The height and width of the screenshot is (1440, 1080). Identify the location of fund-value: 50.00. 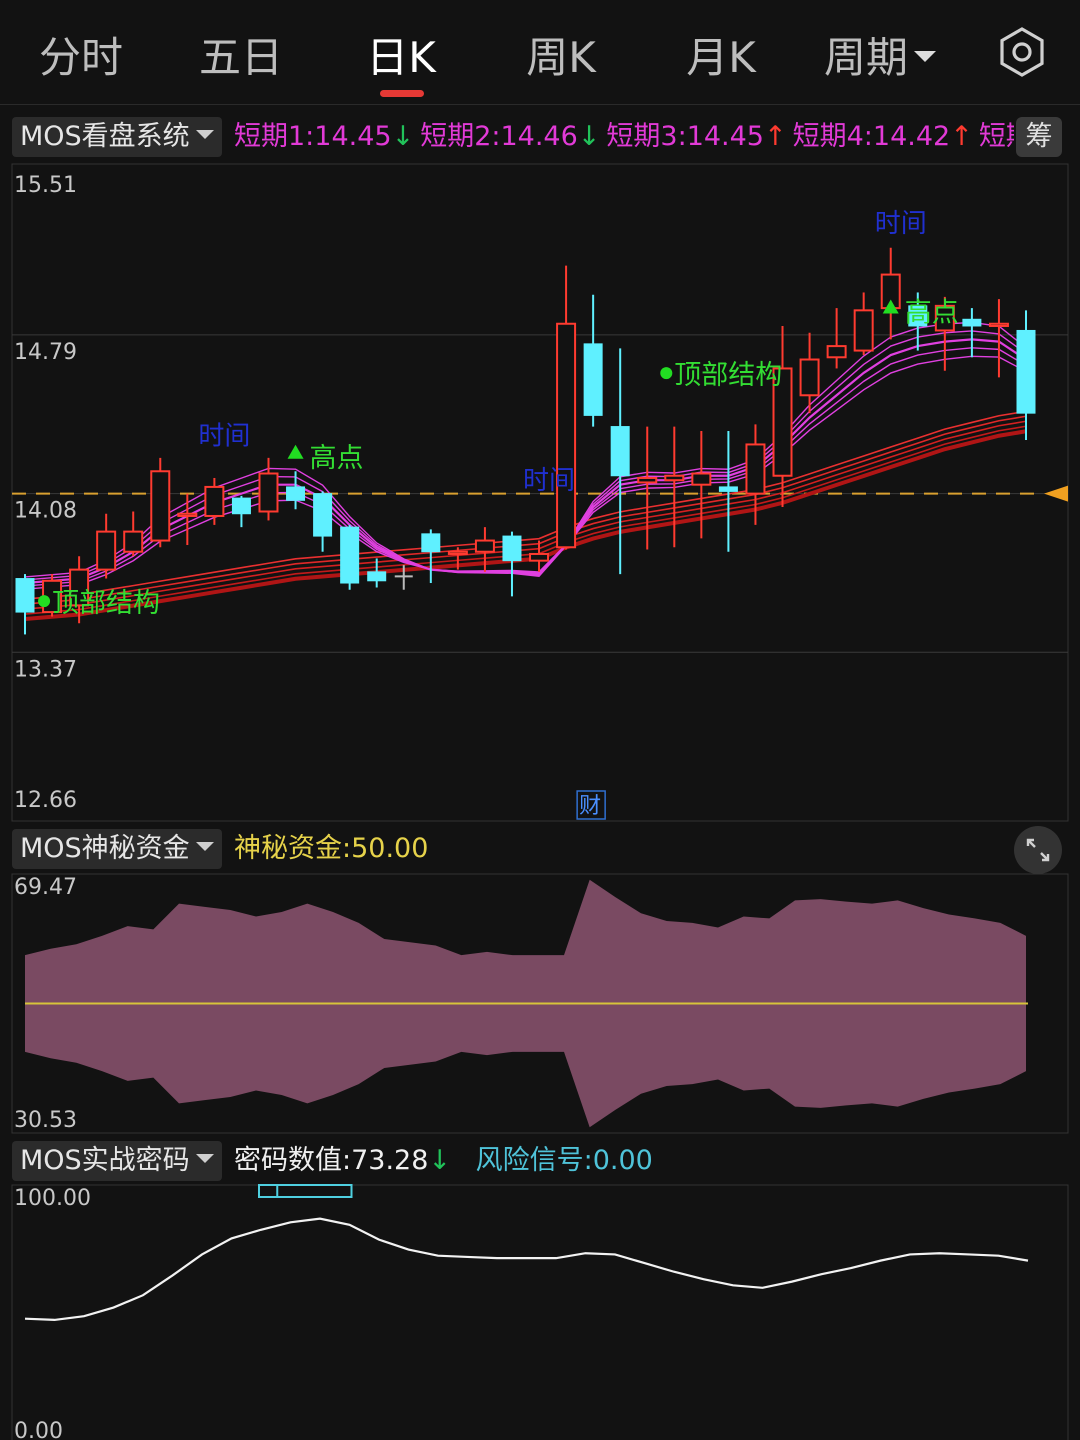
(390, 848).